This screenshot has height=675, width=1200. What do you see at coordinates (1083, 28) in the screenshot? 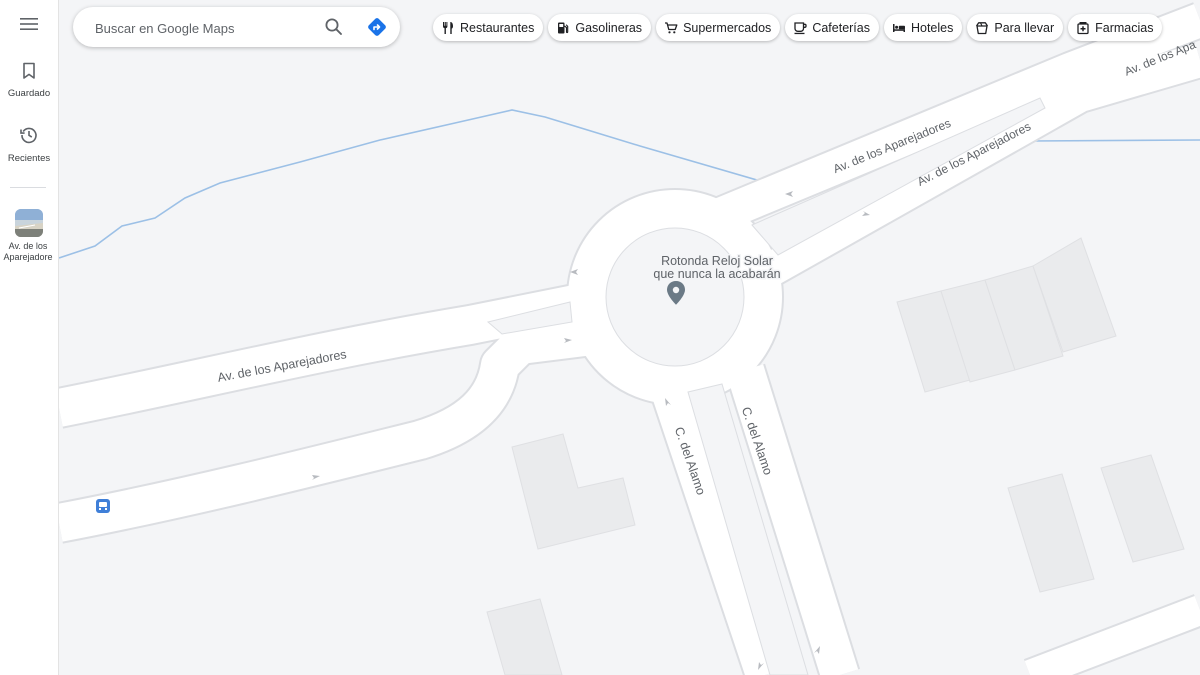
I see `pharmacy-icon` at bounding box center [1083, 28].